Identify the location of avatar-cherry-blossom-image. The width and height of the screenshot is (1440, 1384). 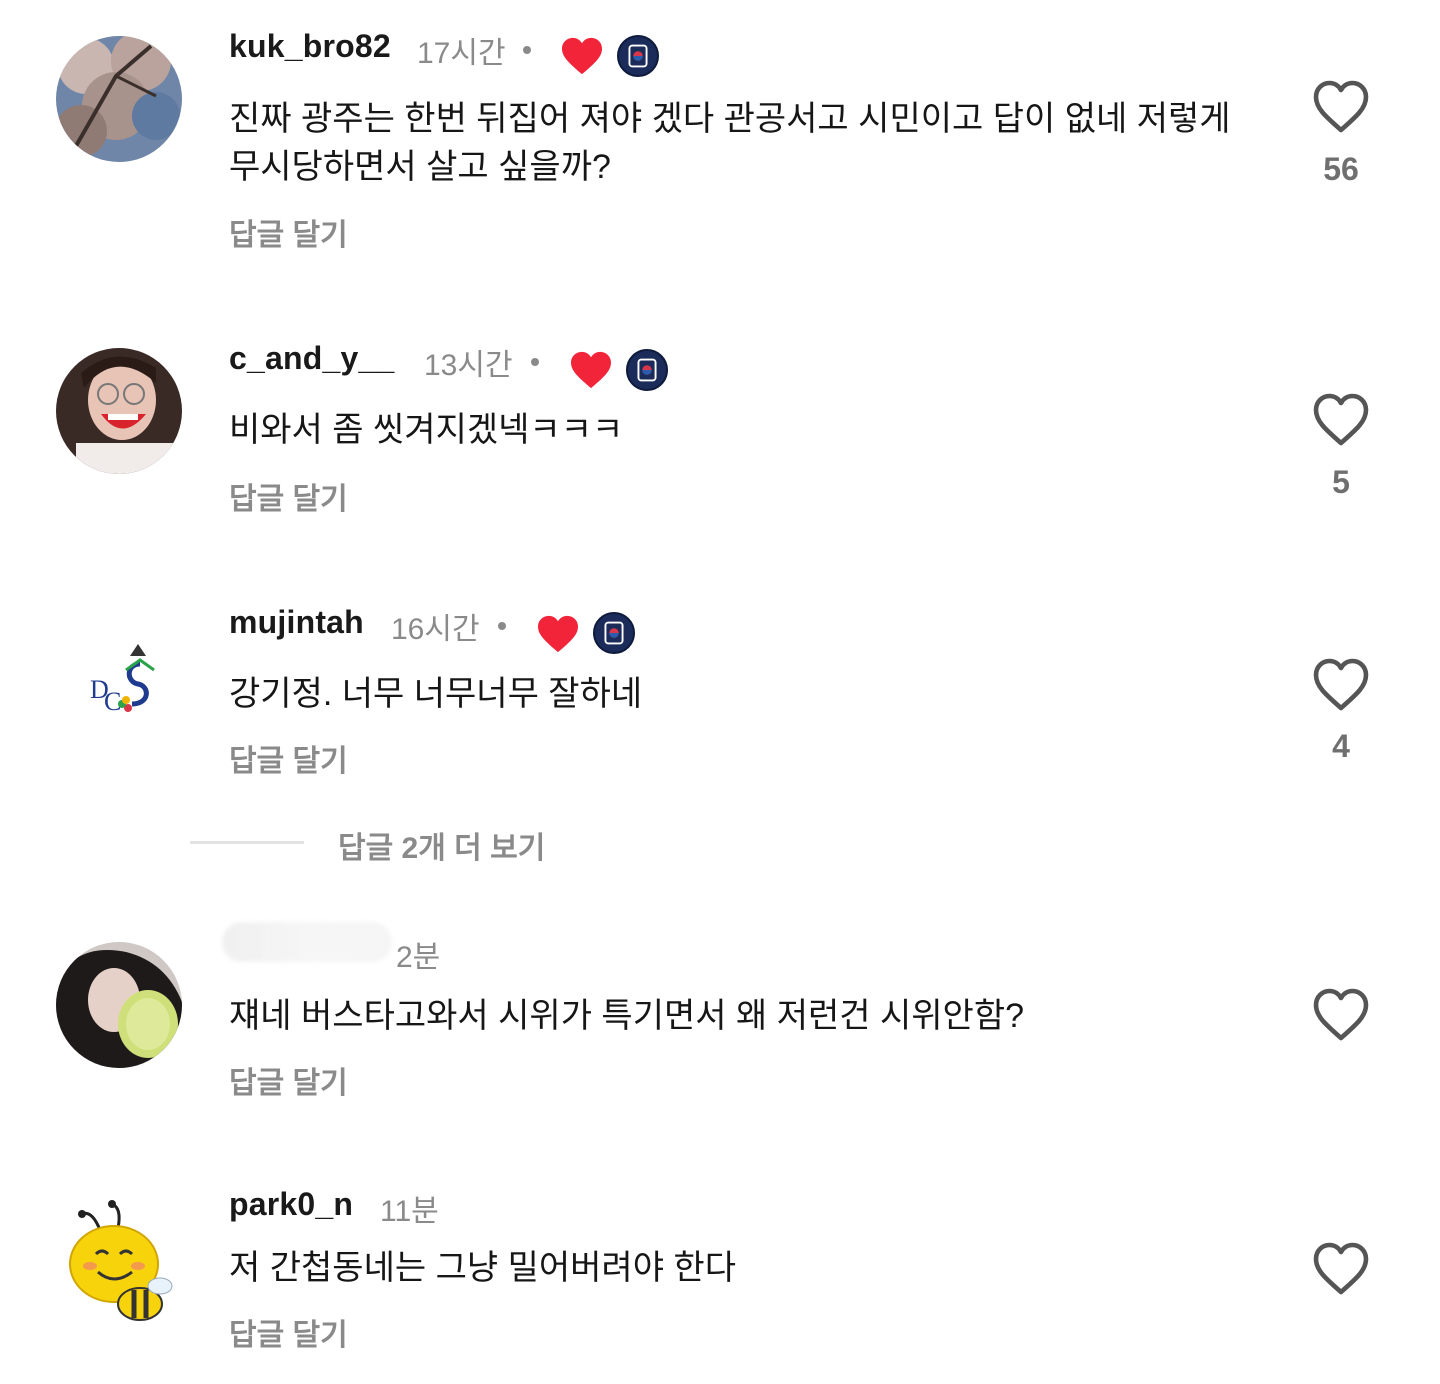
(119, 99).